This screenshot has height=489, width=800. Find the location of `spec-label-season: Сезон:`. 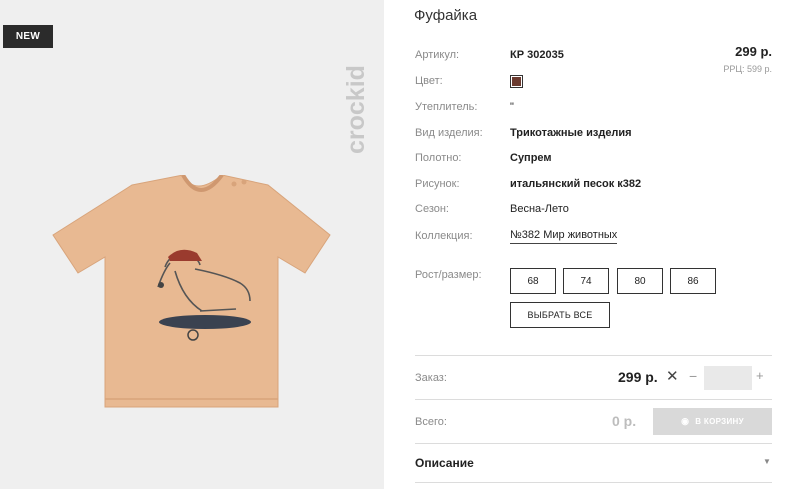

spec-label-season: Сезон: is located at coordinates (432, 209).